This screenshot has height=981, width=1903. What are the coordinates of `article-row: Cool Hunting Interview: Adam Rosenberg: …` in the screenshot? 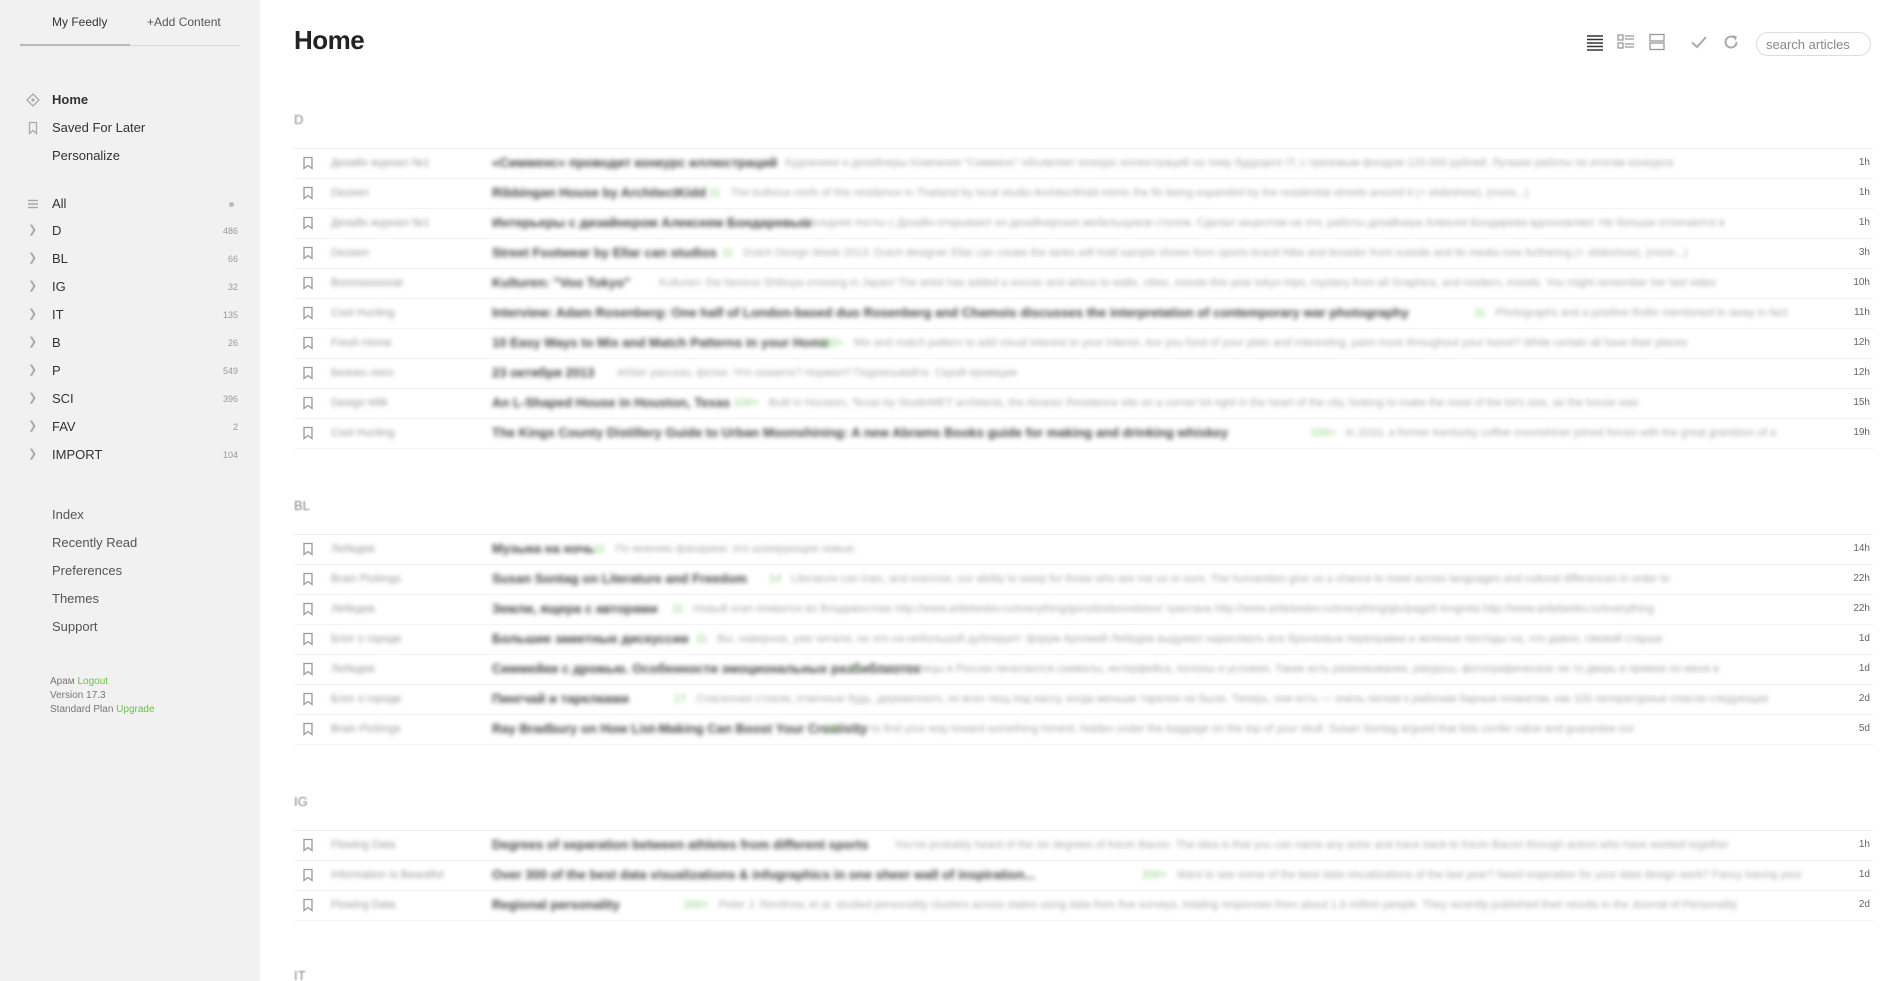 It's located at (1083, 314).